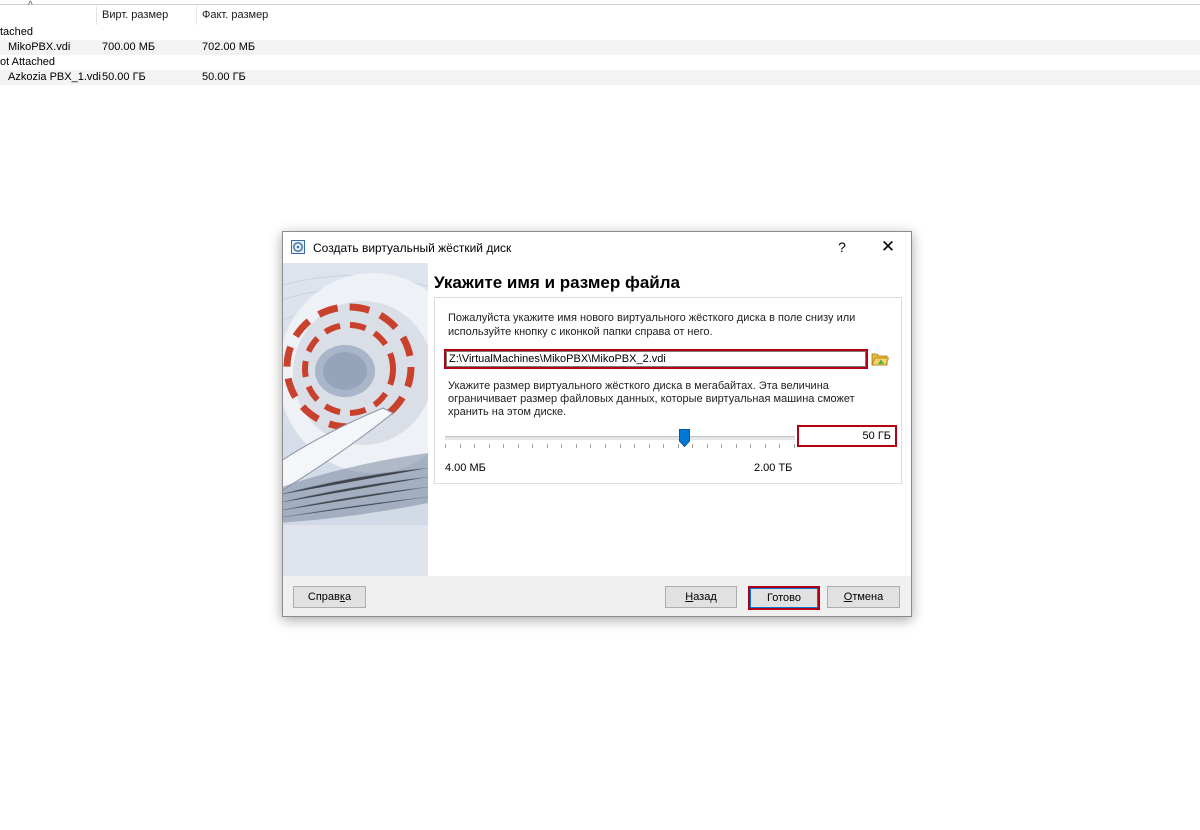 The width and height of the screenshot is (1200, 830). I want to click on row-actual-size: 50.00 ГБ, so click(224, 77).